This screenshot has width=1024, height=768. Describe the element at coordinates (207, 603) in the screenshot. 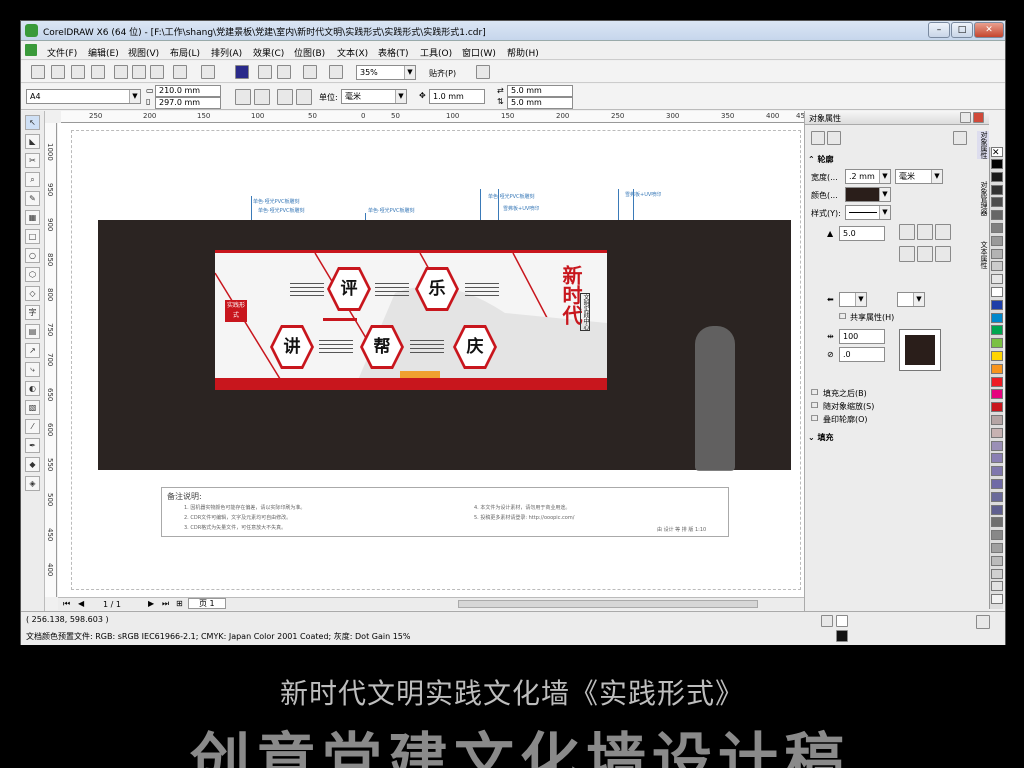

I see `page-tab: 页 1` at that location.